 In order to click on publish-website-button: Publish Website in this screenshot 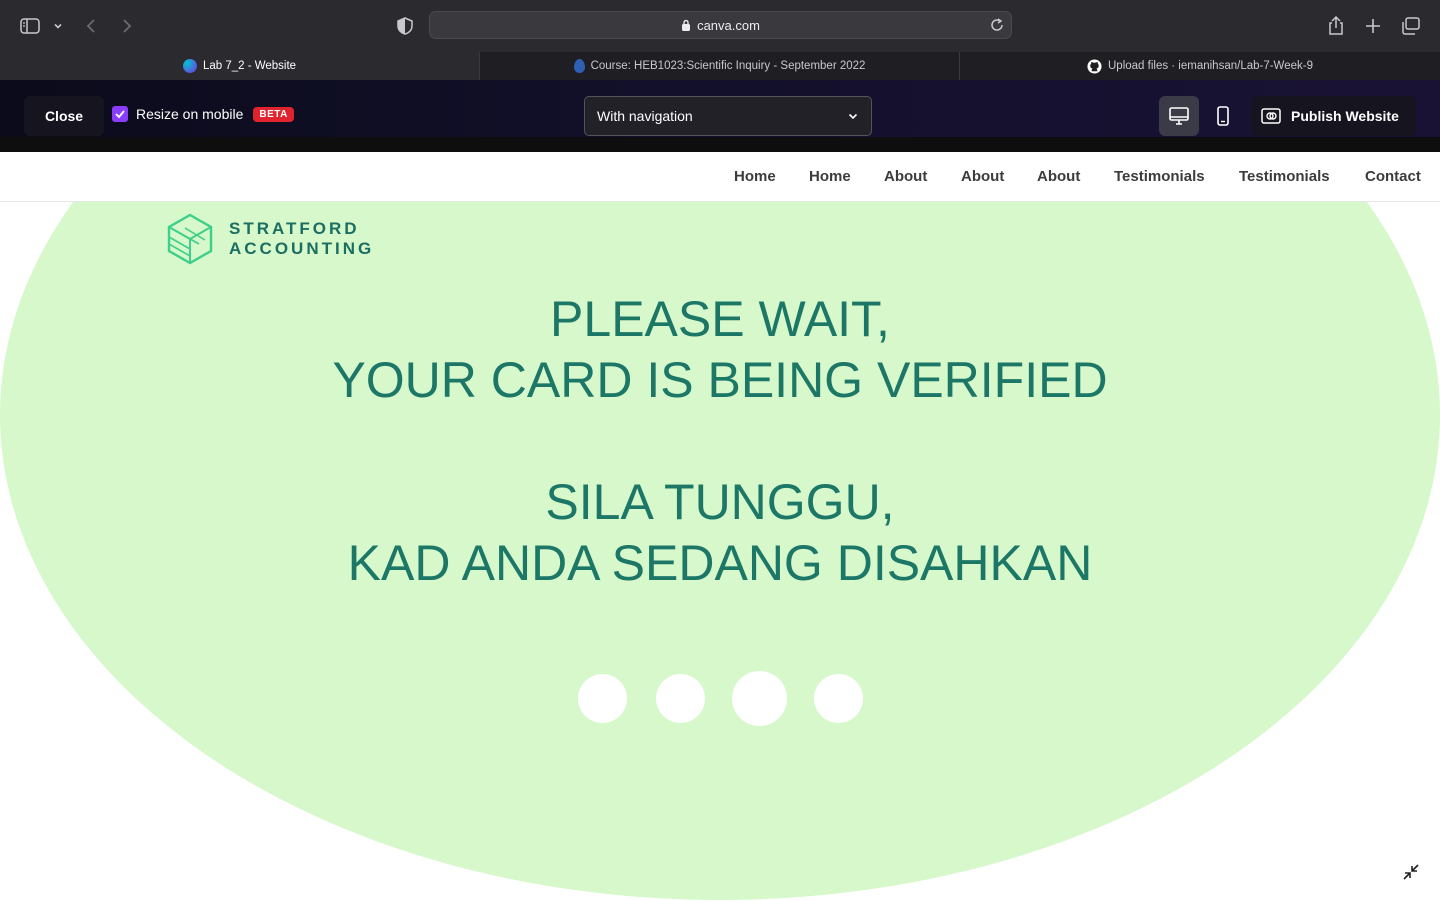, I will do `click(1333, 116)`.